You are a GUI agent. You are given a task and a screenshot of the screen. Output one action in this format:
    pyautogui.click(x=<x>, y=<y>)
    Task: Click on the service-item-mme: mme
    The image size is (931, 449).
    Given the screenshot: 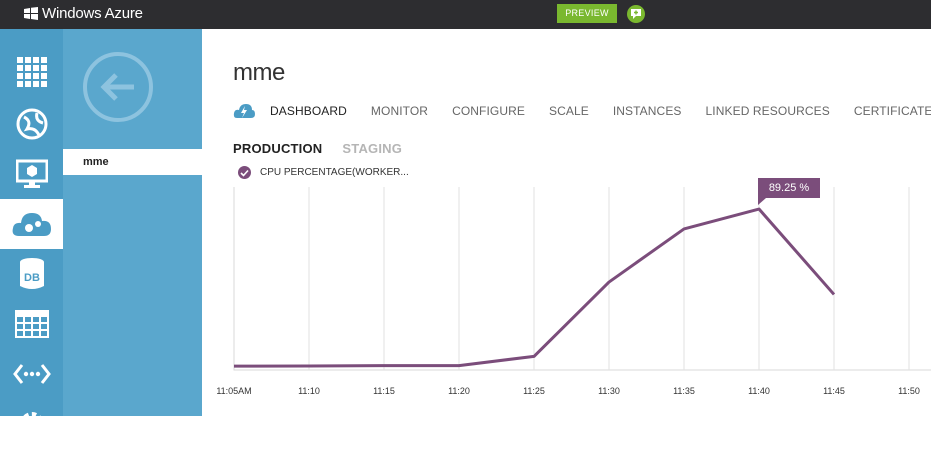 What is the action you would take?
    pyautogui.click(x=132, y=162)
    